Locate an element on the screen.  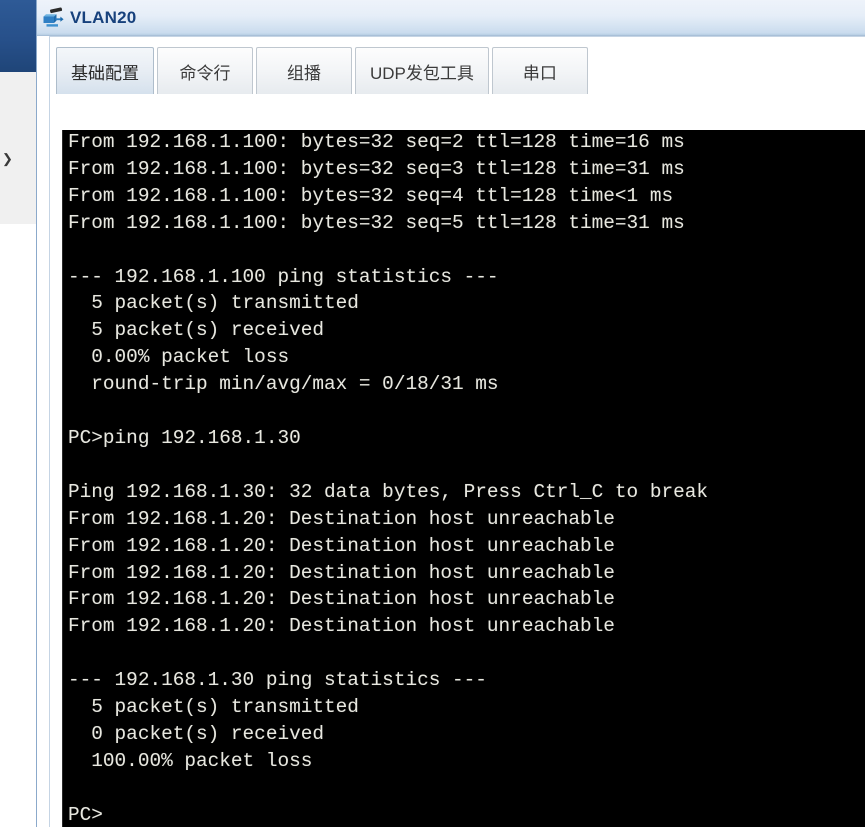
tab-label: 基础配置 is located at coordinates (105, 73).